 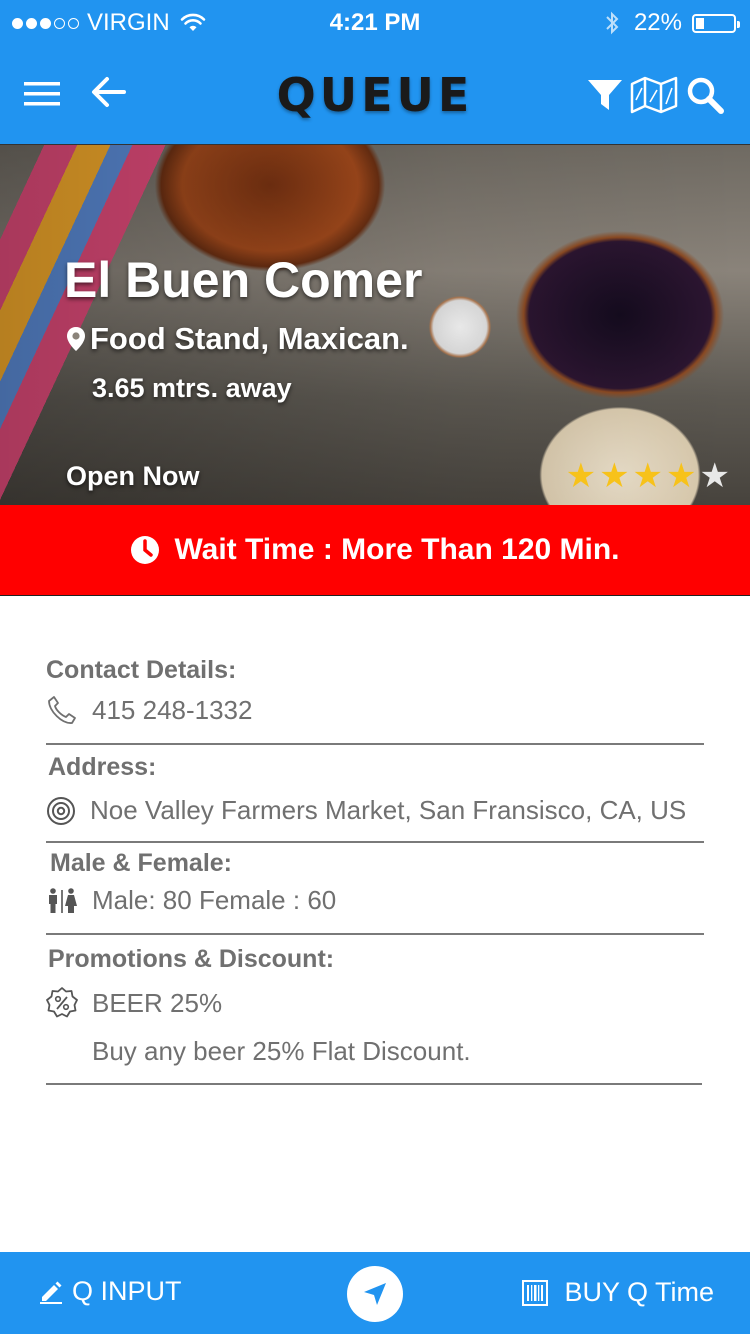 I want to click on navigation-arrow-icon, so click(x=375, y=1294).